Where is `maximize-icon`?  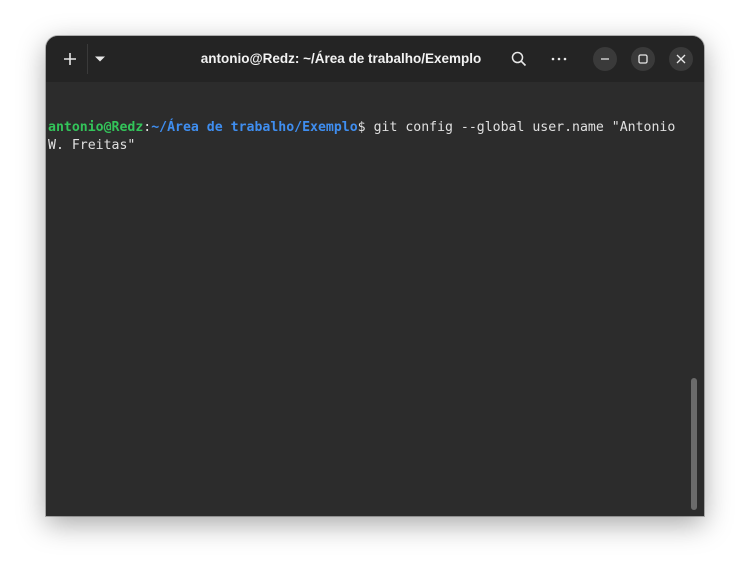 maximize-icon is located at coordinates (643, 59).